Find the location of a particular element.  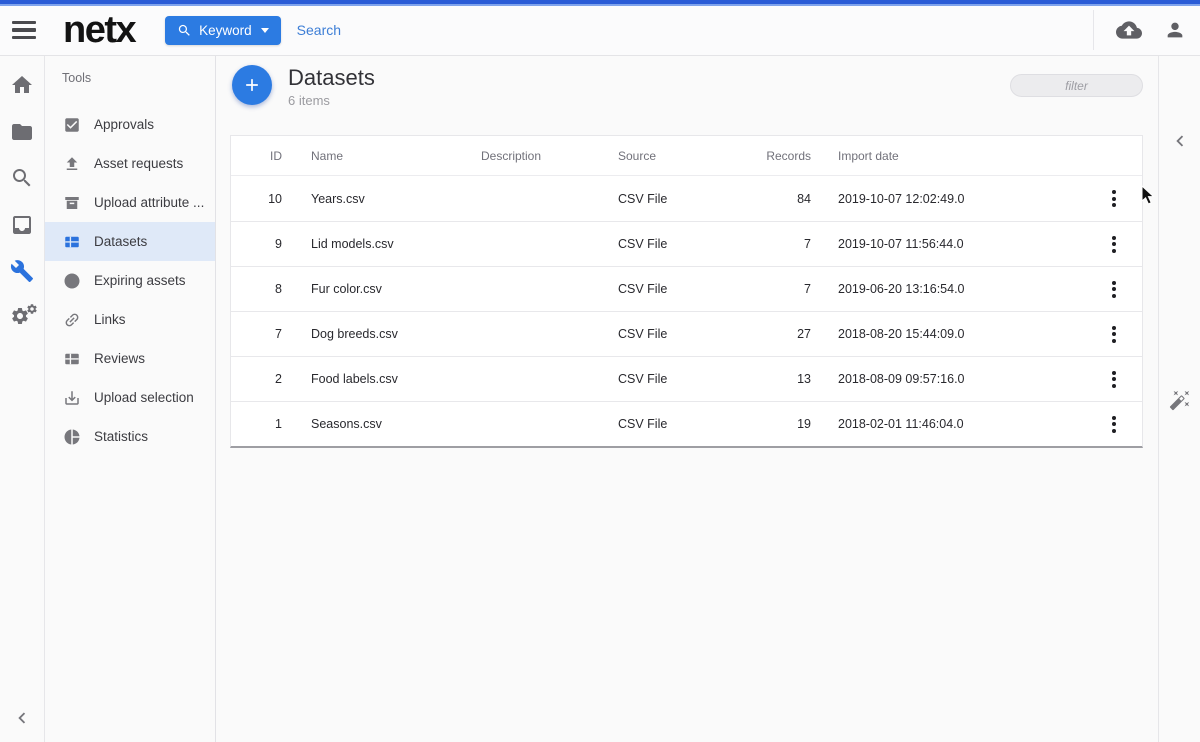

sidebar-item-statistics: Statistics is located at coordinates (130, 436).